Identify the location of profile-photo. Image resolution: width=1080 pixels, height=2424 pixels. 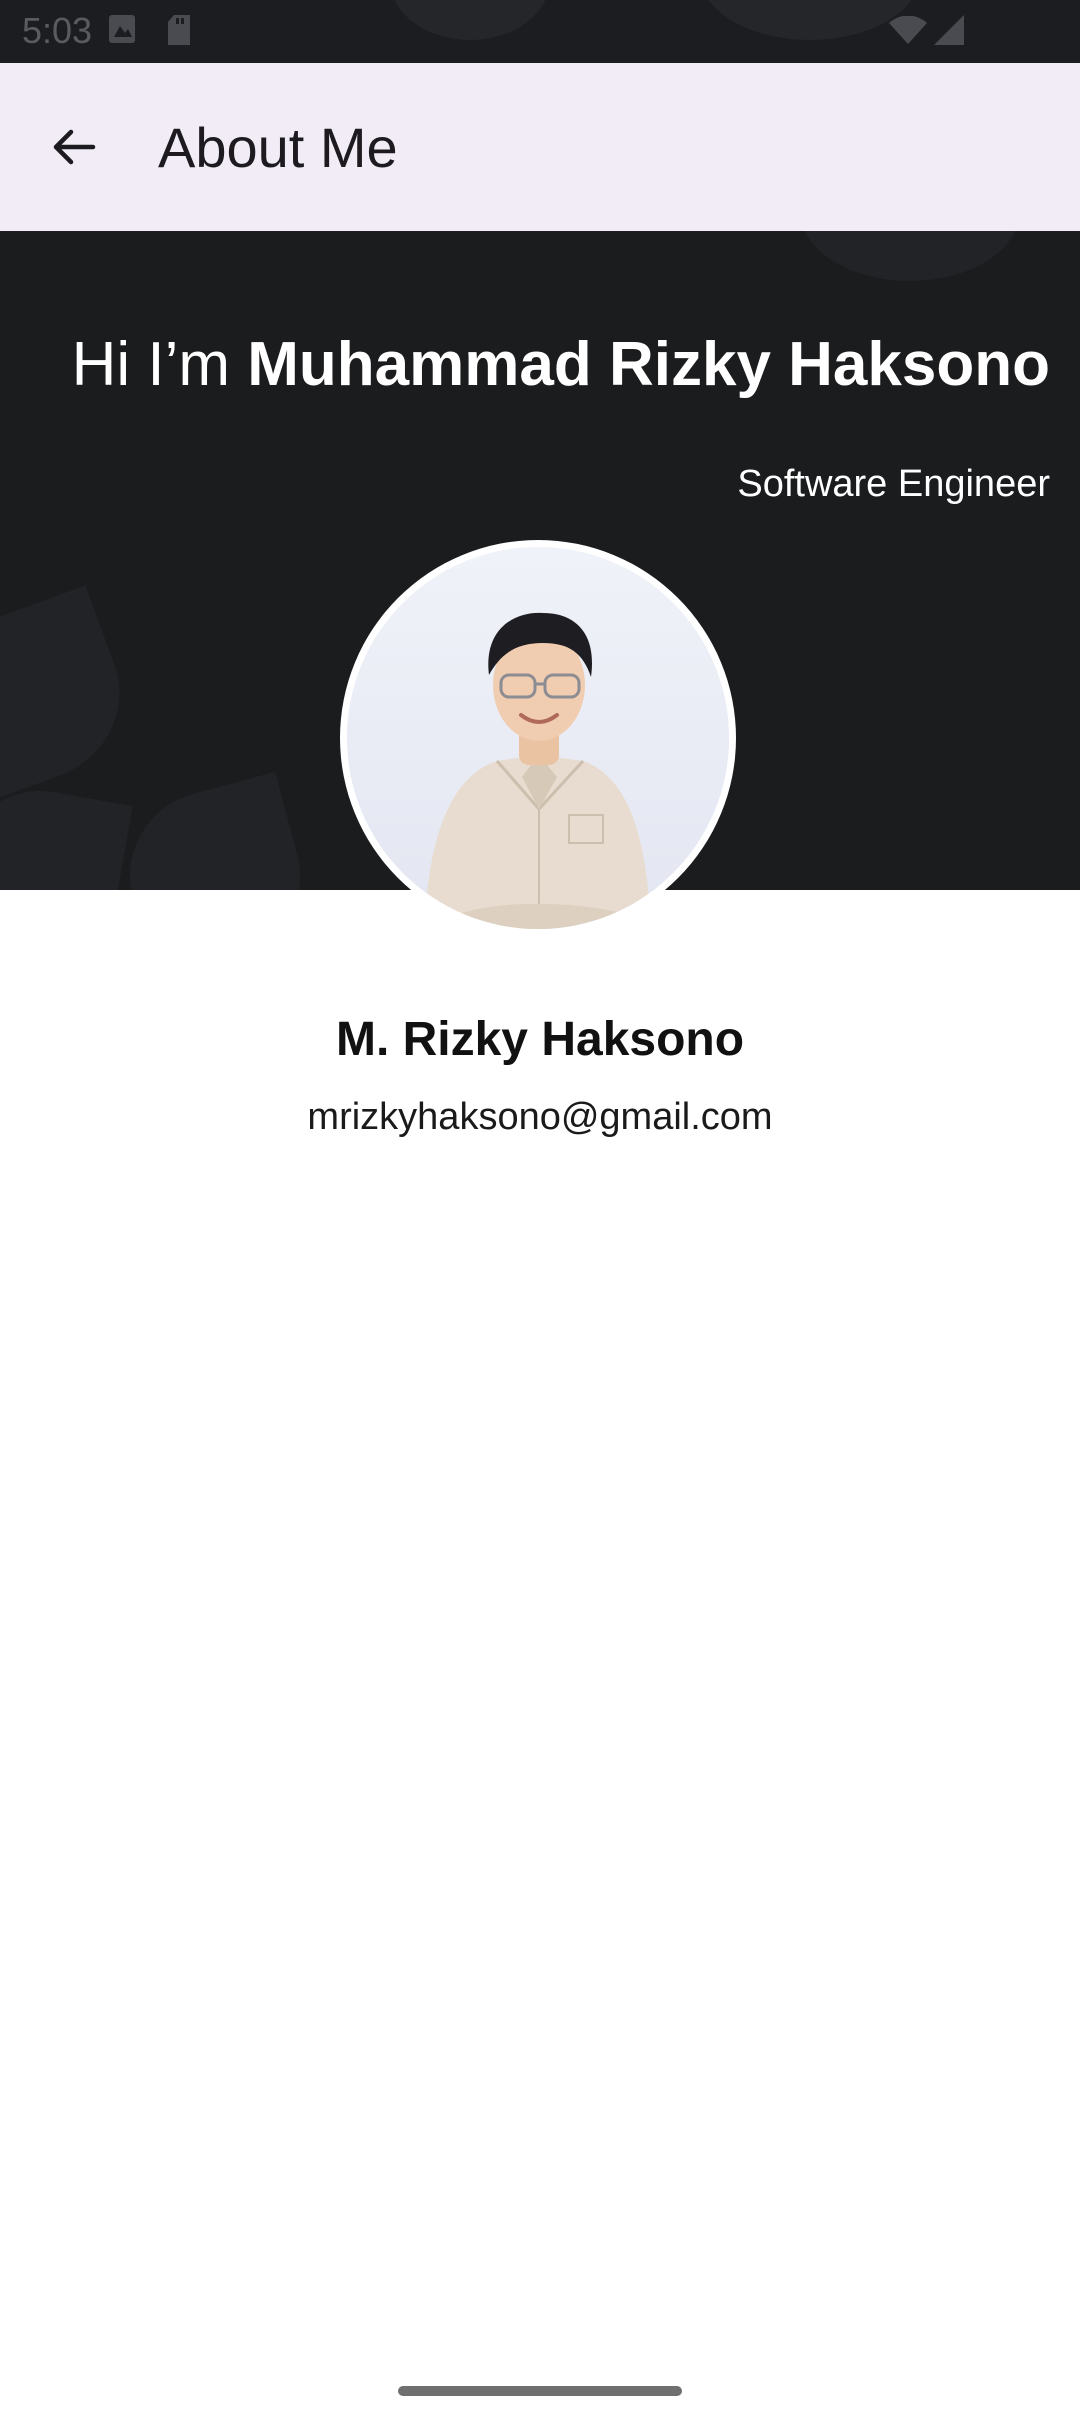
(538, 738).